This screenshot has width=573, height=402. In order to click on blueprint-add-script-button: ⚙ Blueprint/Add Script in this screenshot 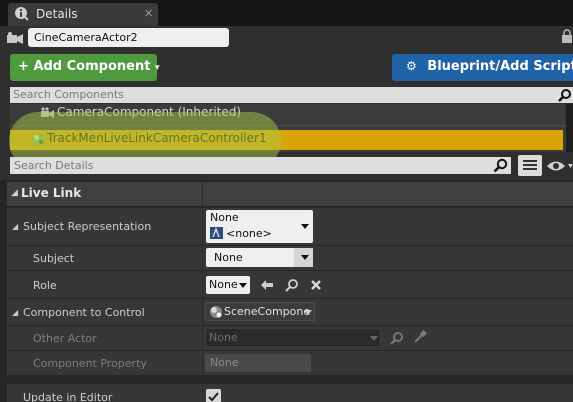, I will do `click(482, 67)`.